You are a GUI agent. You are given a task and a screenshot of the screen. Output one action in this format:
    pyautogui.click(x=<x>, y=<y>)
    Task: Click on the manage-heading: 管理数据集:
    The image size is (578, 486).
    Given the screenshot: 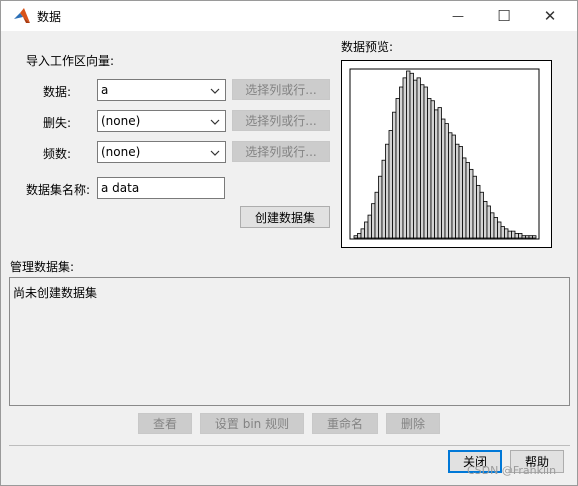 What is the action you would take?
    pyautogui.click(x=42, y=267)
    